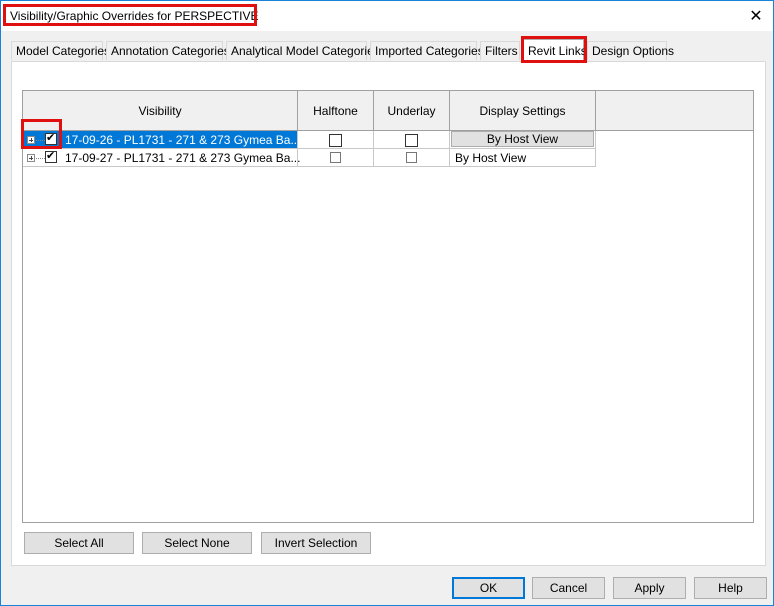 The image size is (774, 606). What do you see at coordinates (160, 111) in the screenshot?
I see `column-header-visibility: Visibility` at bounding box center [160, 111].